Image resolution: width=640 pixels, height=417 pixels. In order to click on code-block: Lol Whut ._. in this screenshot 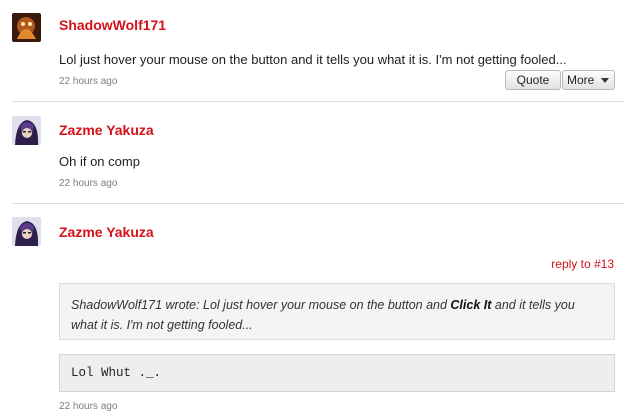, I will do `click(337, 373)`.